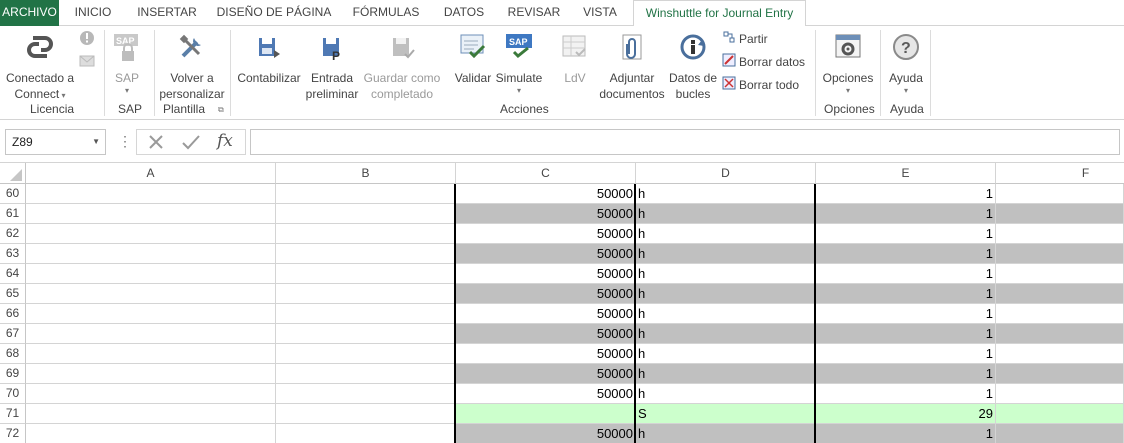  What do you see at coordinates (221, 110) in the screenshot?
I see `dialog-launcher-icon: ⧉` at bounding box center [221, 110].